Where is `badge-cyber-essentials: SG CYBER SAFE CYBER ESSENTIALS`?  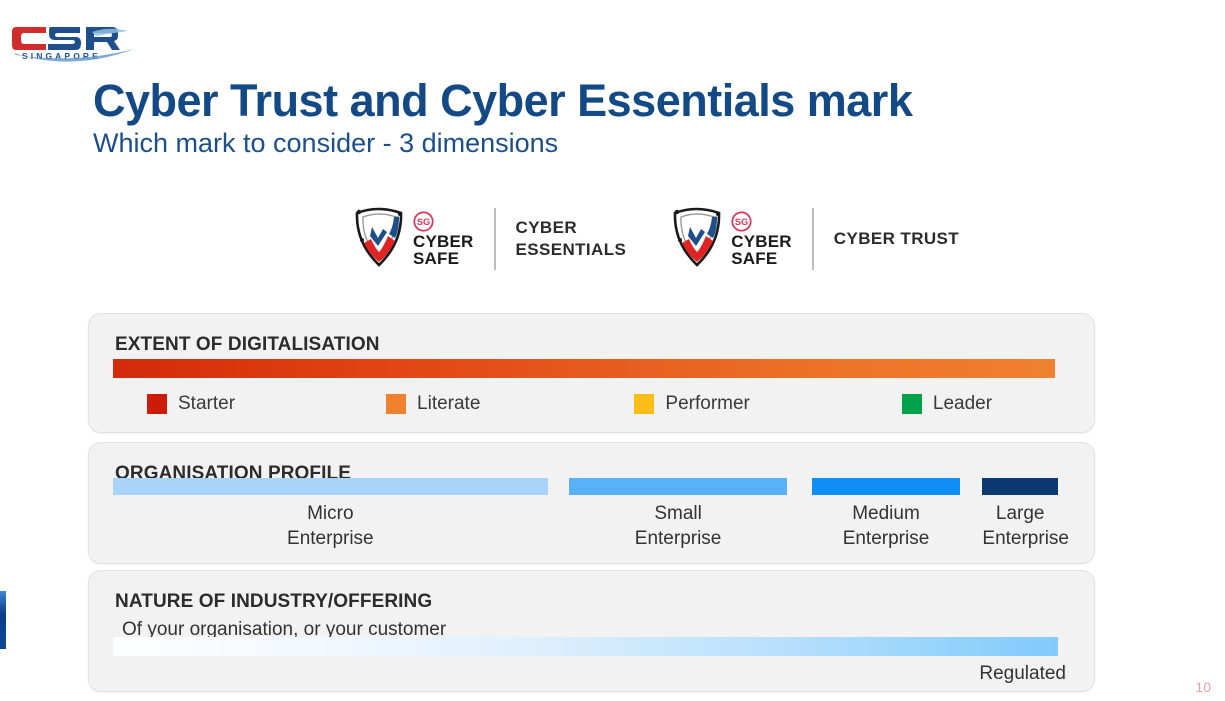 badge-cyber-essentials: SG CYBER SAFE CYBER ESSENTIALS is located at coordinates (488, 239).